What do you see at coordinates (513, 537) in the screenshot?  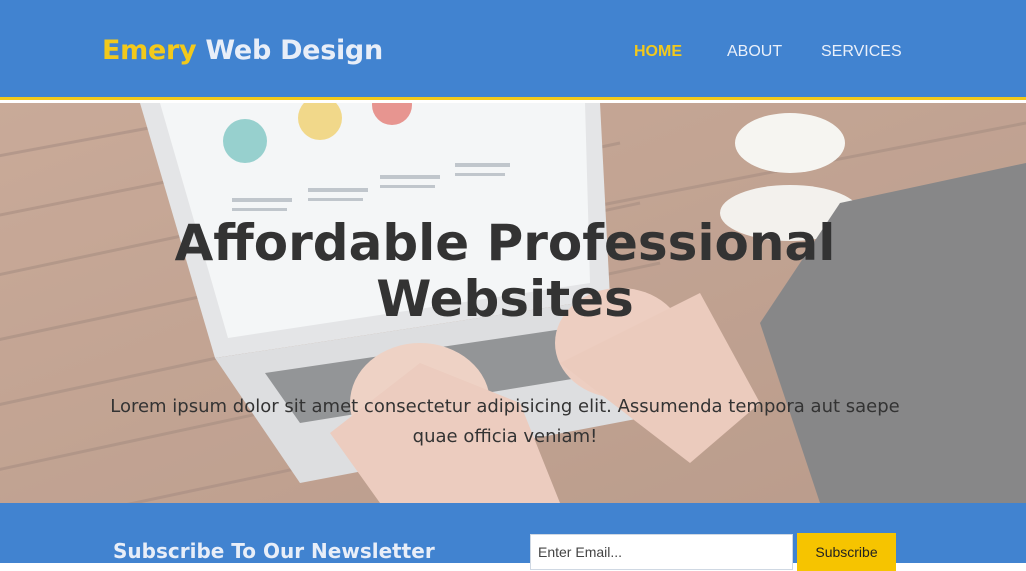 I see `newsletter-section: Subscribe To Our Newsletter Subscribe` at bounding box center [513, 537].